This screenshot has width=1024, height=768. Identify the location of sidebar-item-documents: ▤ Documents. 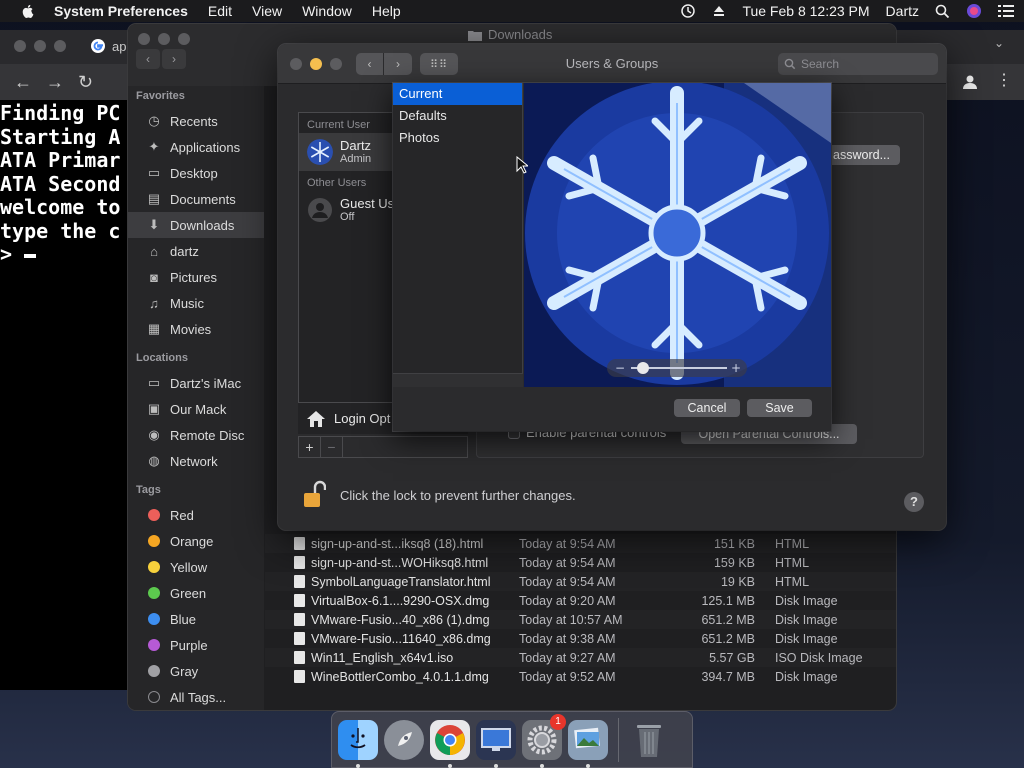
(196, 199).